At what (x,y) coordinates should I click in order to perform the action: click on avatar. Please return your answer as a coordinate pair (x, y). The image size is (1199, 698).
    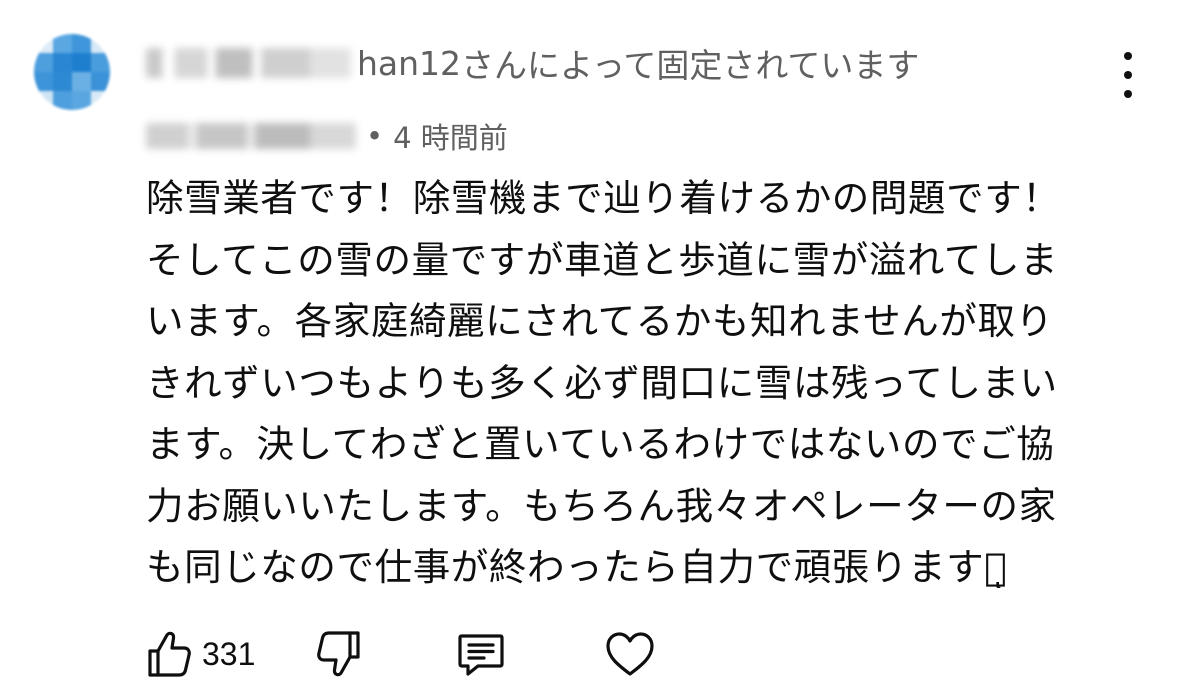
    Looking at the image, I should click on (72, 72).